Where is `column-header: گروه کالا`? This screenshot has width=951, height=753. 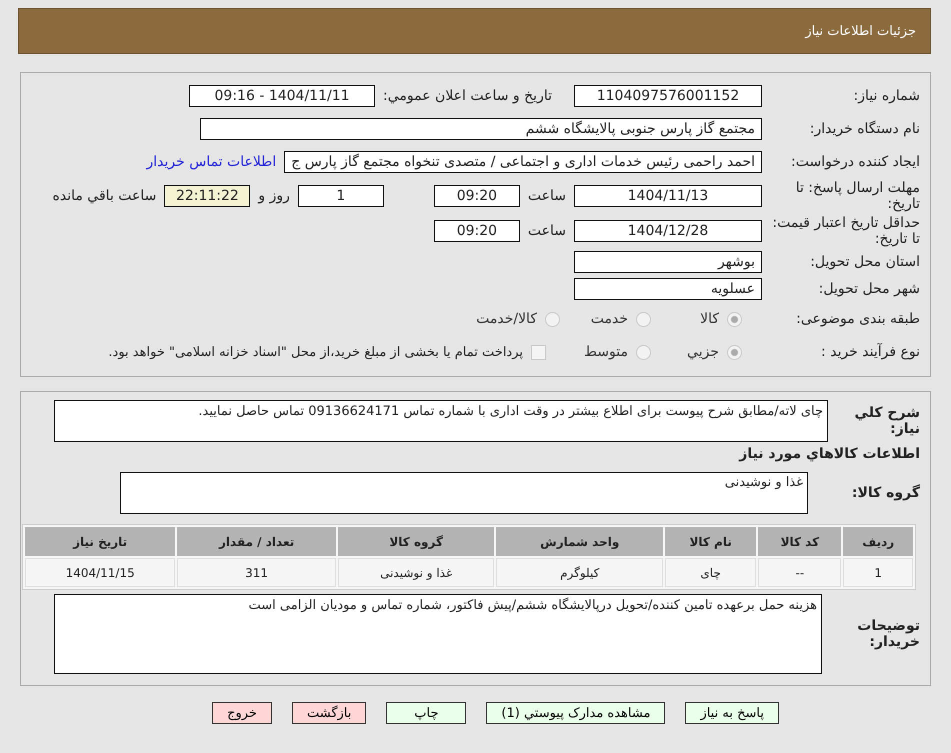
column-header: گروه کالا is located at coordinates (416, 541).